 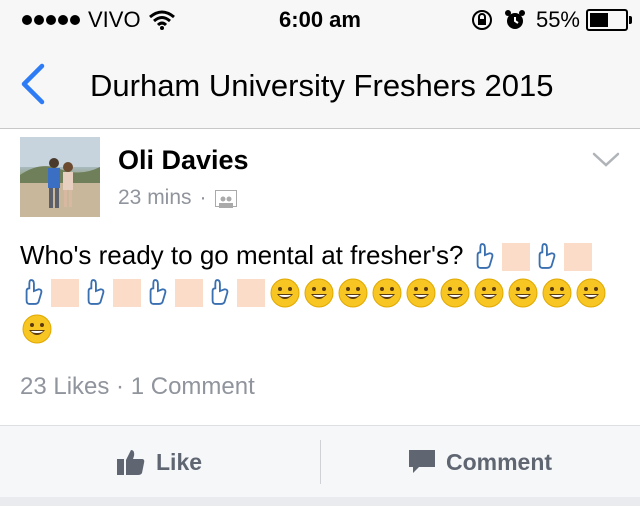 I want to click on chevron-left-icon, so click(x=33, y=84).